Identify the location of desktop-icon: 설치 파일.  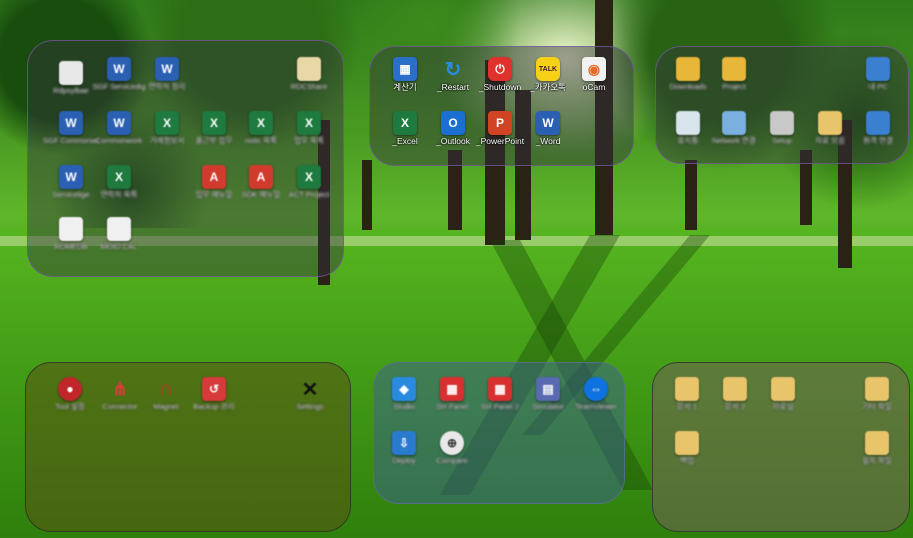
(877, 457).